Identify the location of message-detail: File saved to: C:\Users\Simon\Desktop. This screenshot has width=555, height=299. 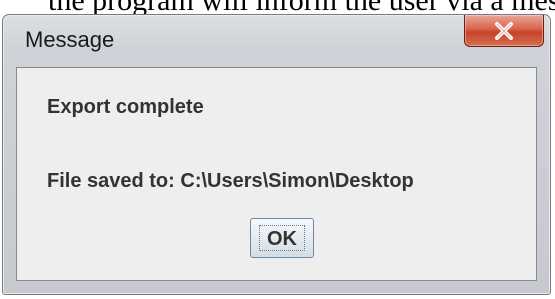
(230, 181).